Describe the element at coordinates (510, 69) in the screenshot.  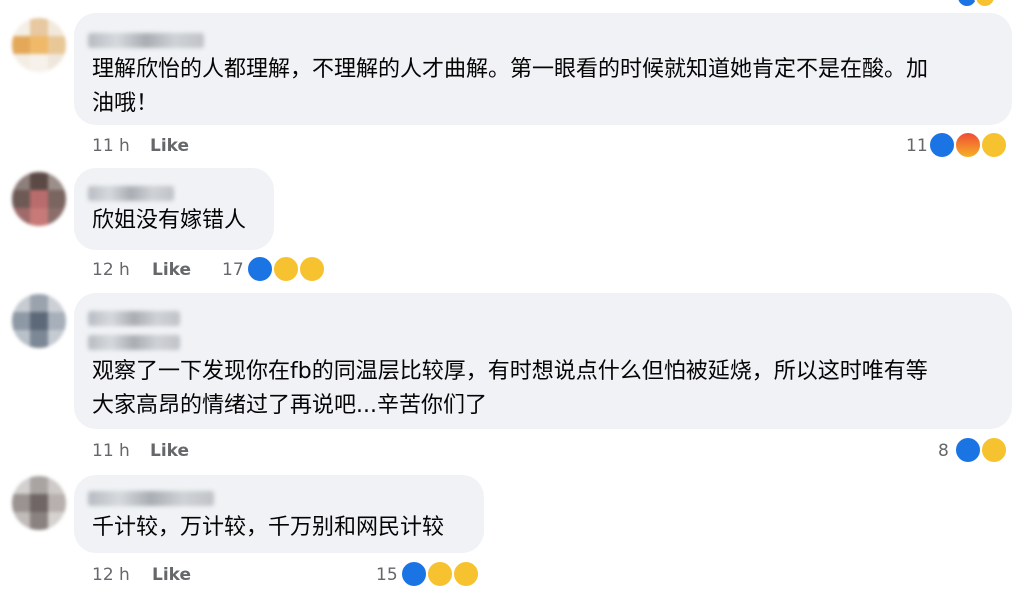
I see `comment-text-line: 理解欣怡的人都理解，不理解的人才曲解。第一眼看的时候就知道她肯定不是在酸。加` at that location.